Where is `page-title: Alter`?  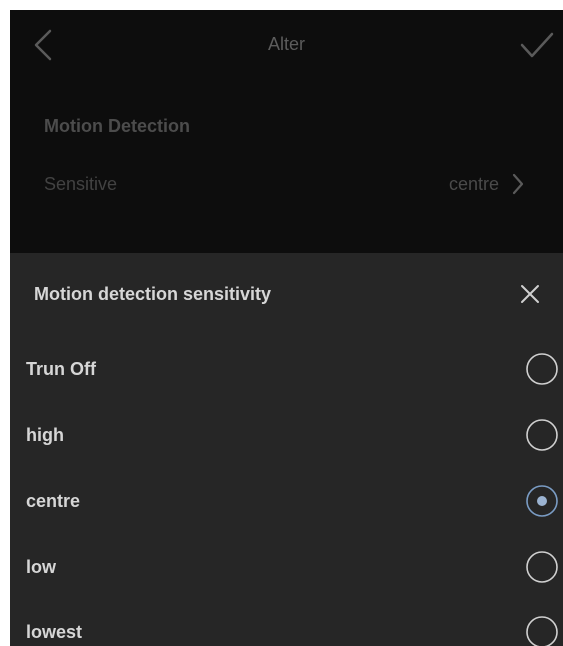 page-title: Alter is located at coordinates (286, 44).